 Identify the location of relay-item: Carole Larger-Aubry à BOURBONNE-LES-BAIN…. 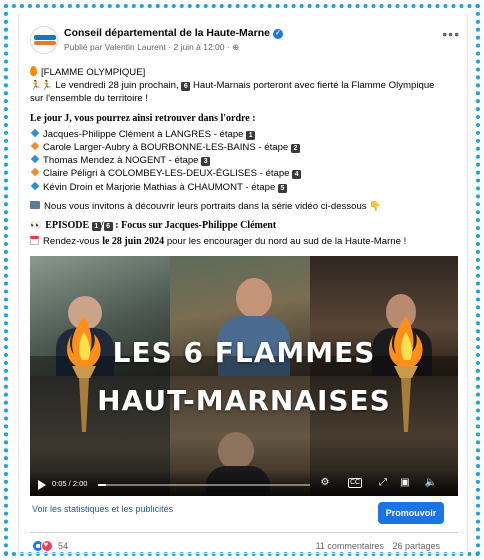
(244, 147).